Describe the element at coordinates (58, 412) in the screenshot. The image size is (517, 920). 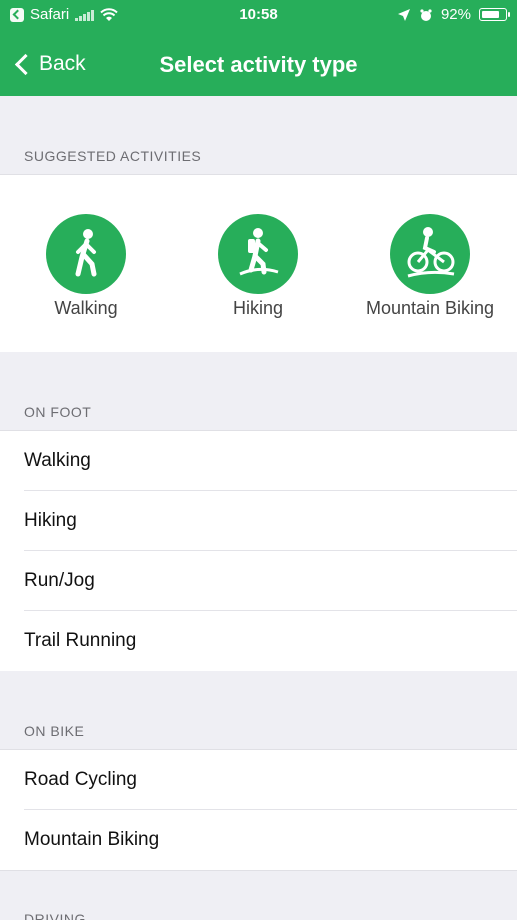
I see `section-header-label: ON FOOT` at that location.